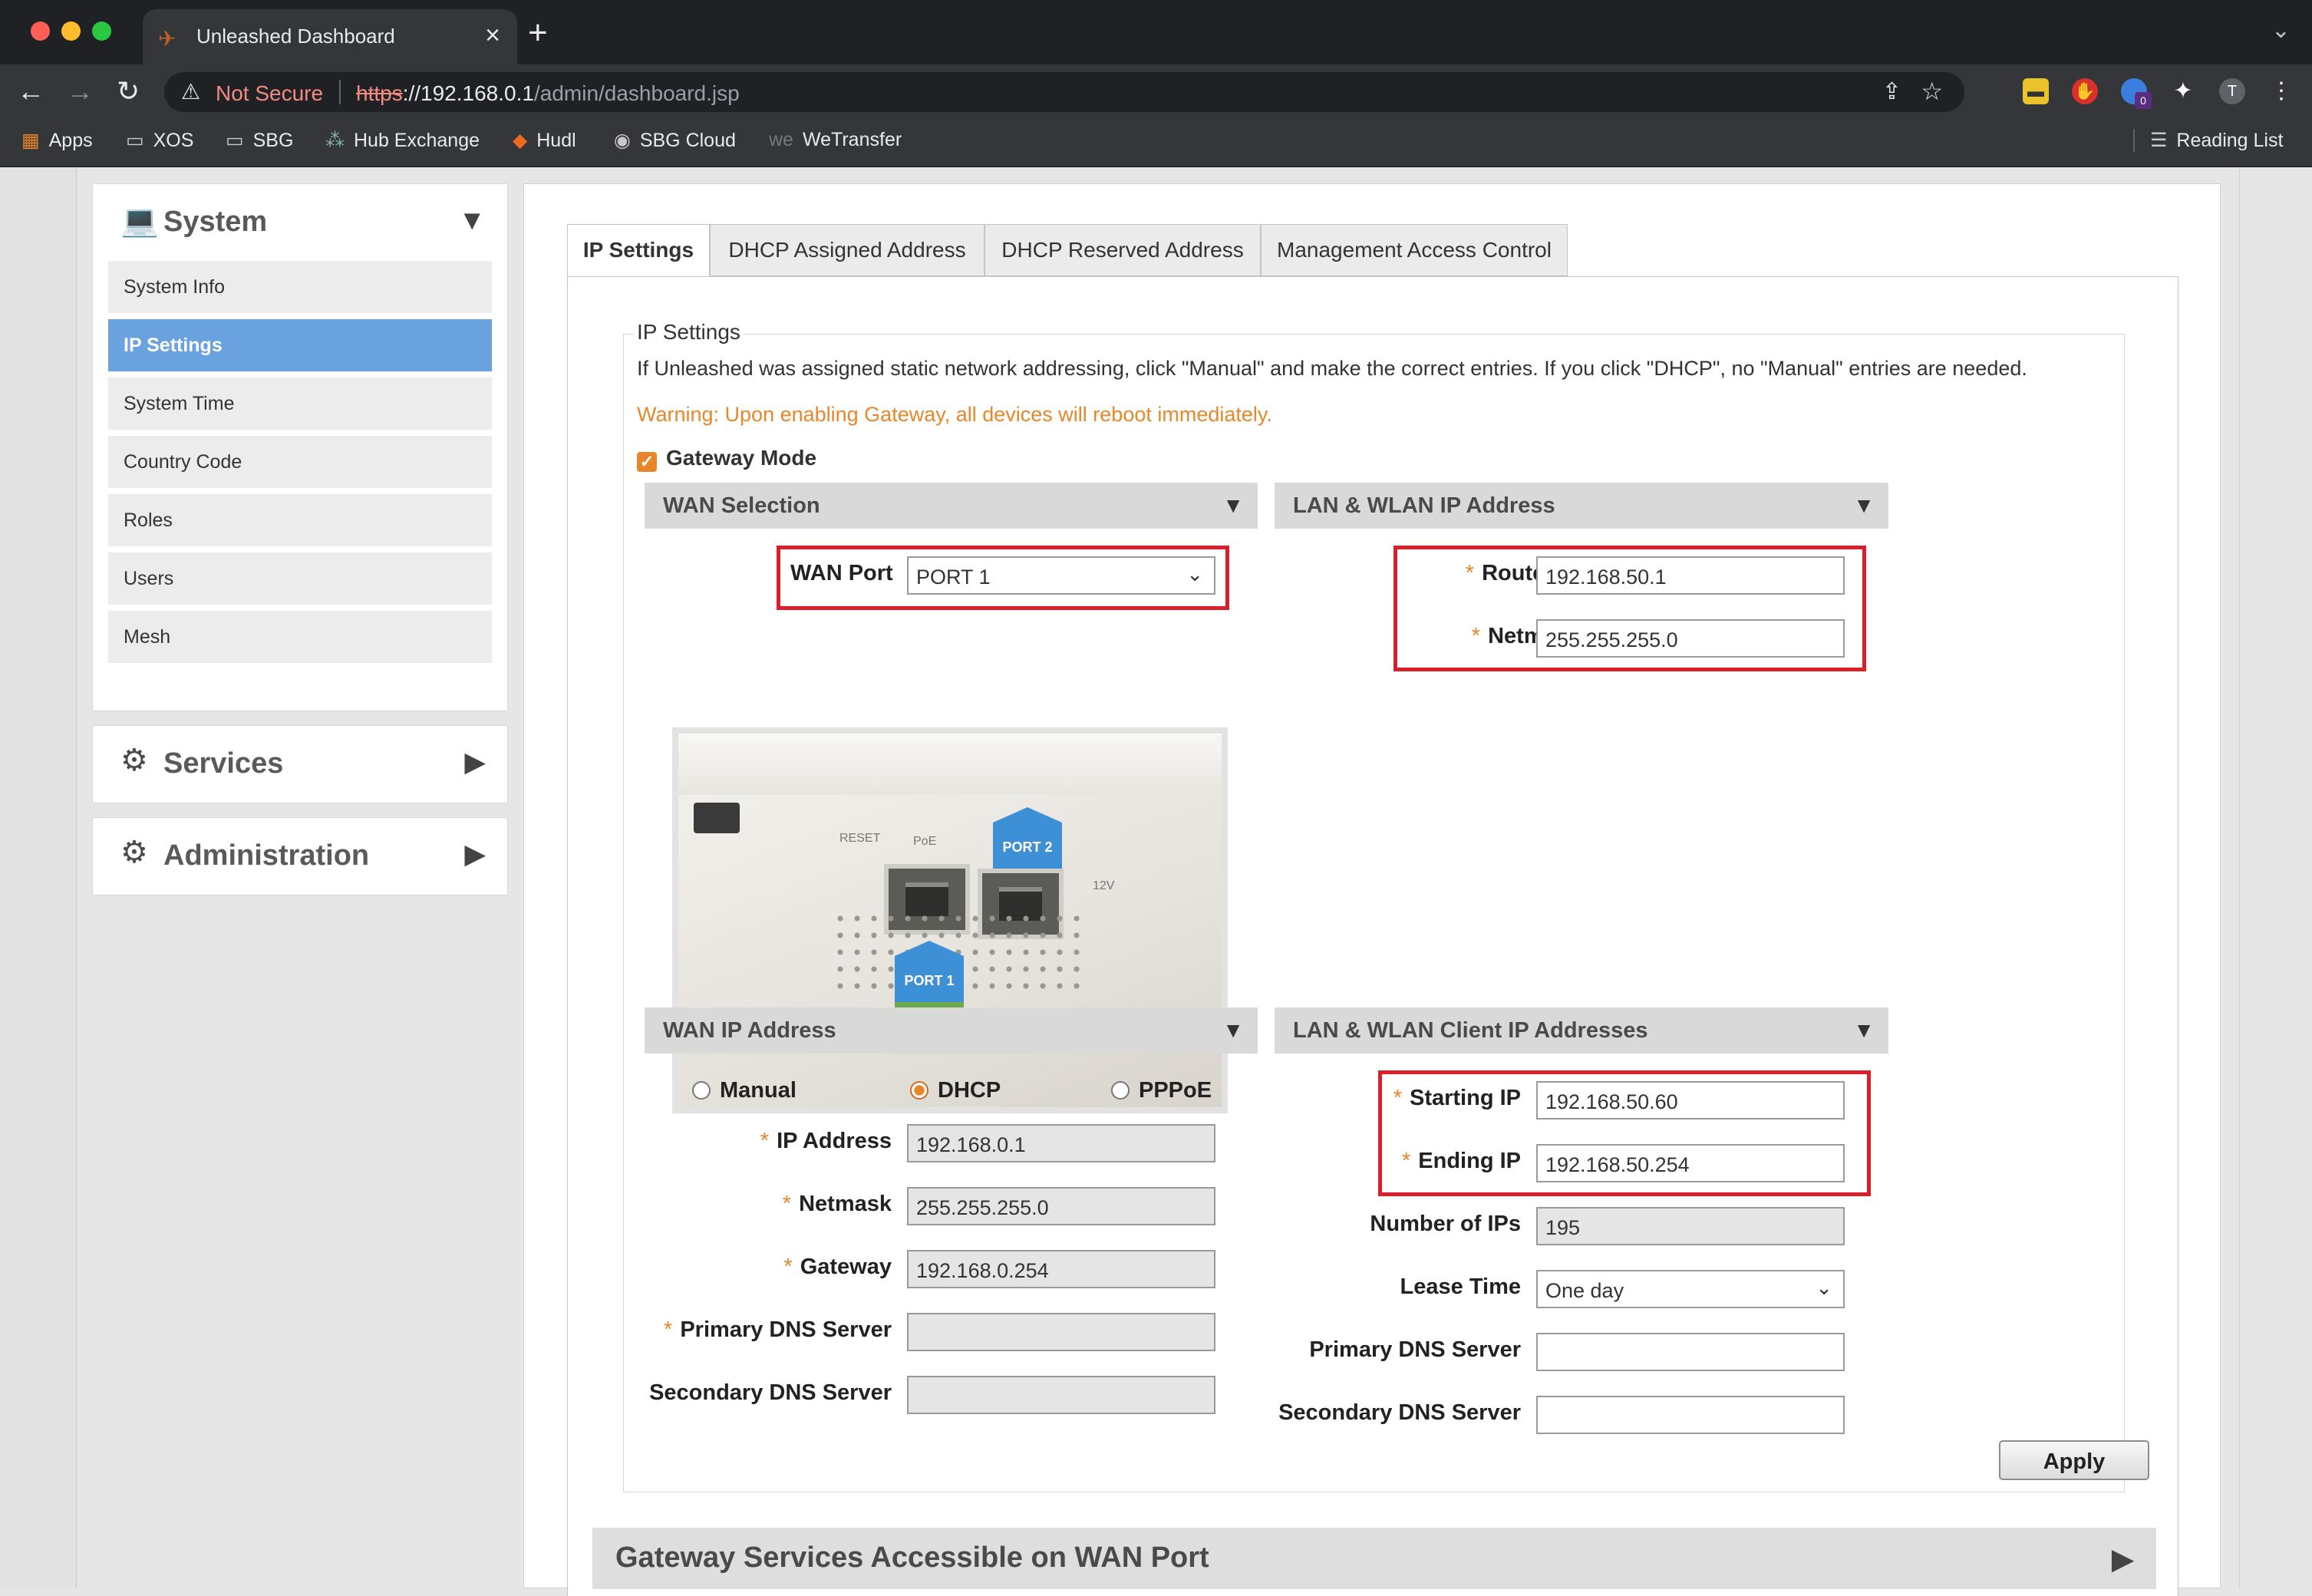 This screenshot has width=2312, height=1596. Describe the element at coordinates (953, 577) in the screenshot. I see `wan-port-value: PORT 1` at that location.